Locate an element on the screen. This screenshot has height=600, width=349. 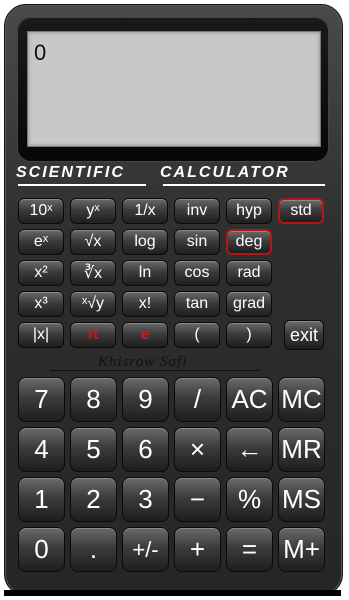
key-open-paren: ( is located at coordinates (197, 335).